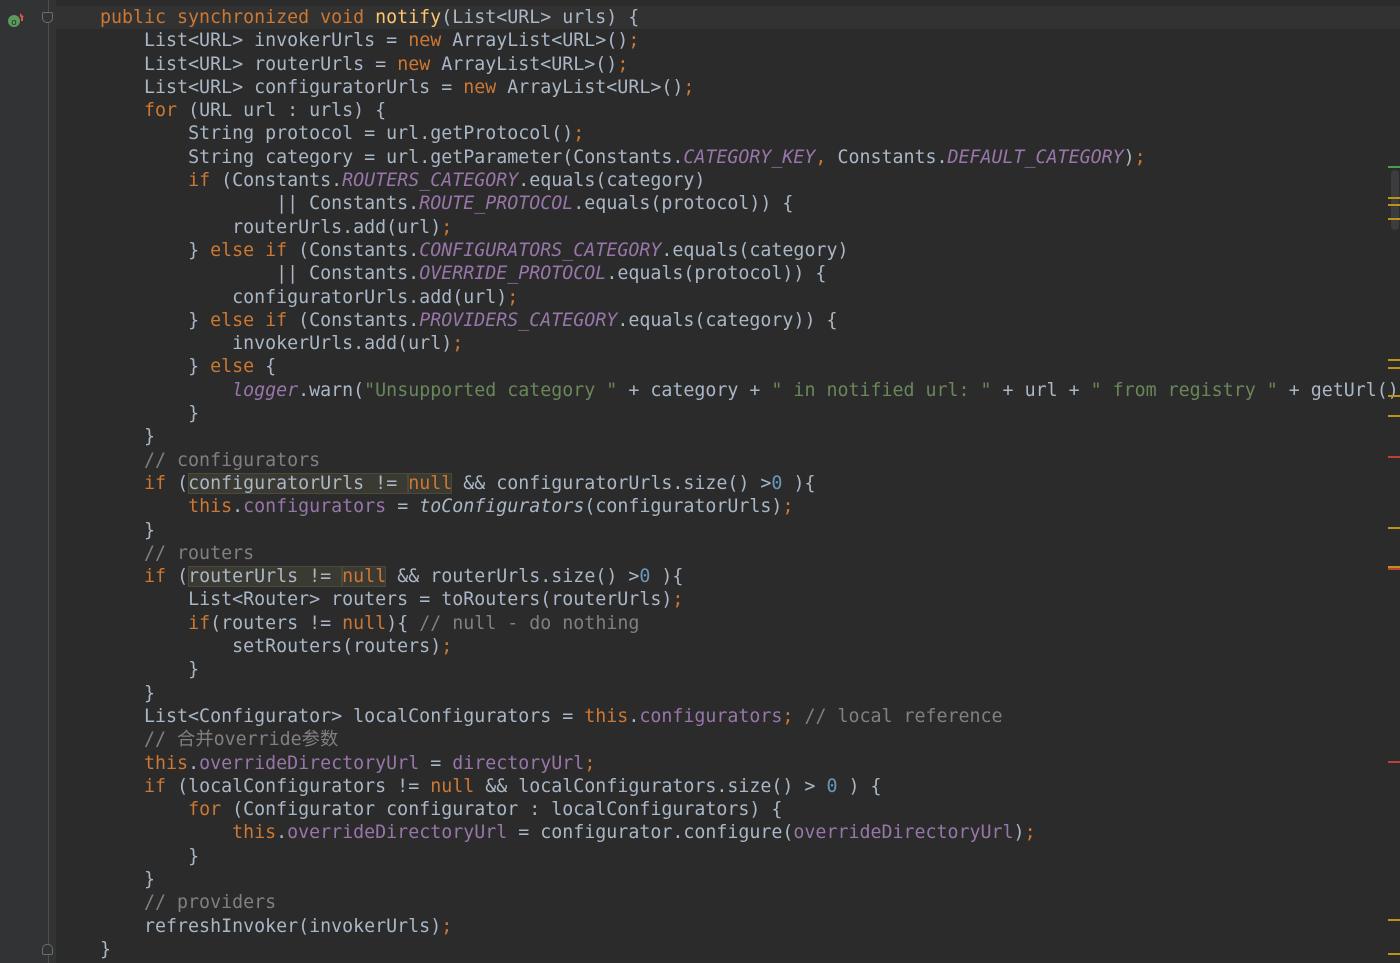  Describe the element at coordinates (403, 623) in the screenshot. I see `code-token: ){` at that location.